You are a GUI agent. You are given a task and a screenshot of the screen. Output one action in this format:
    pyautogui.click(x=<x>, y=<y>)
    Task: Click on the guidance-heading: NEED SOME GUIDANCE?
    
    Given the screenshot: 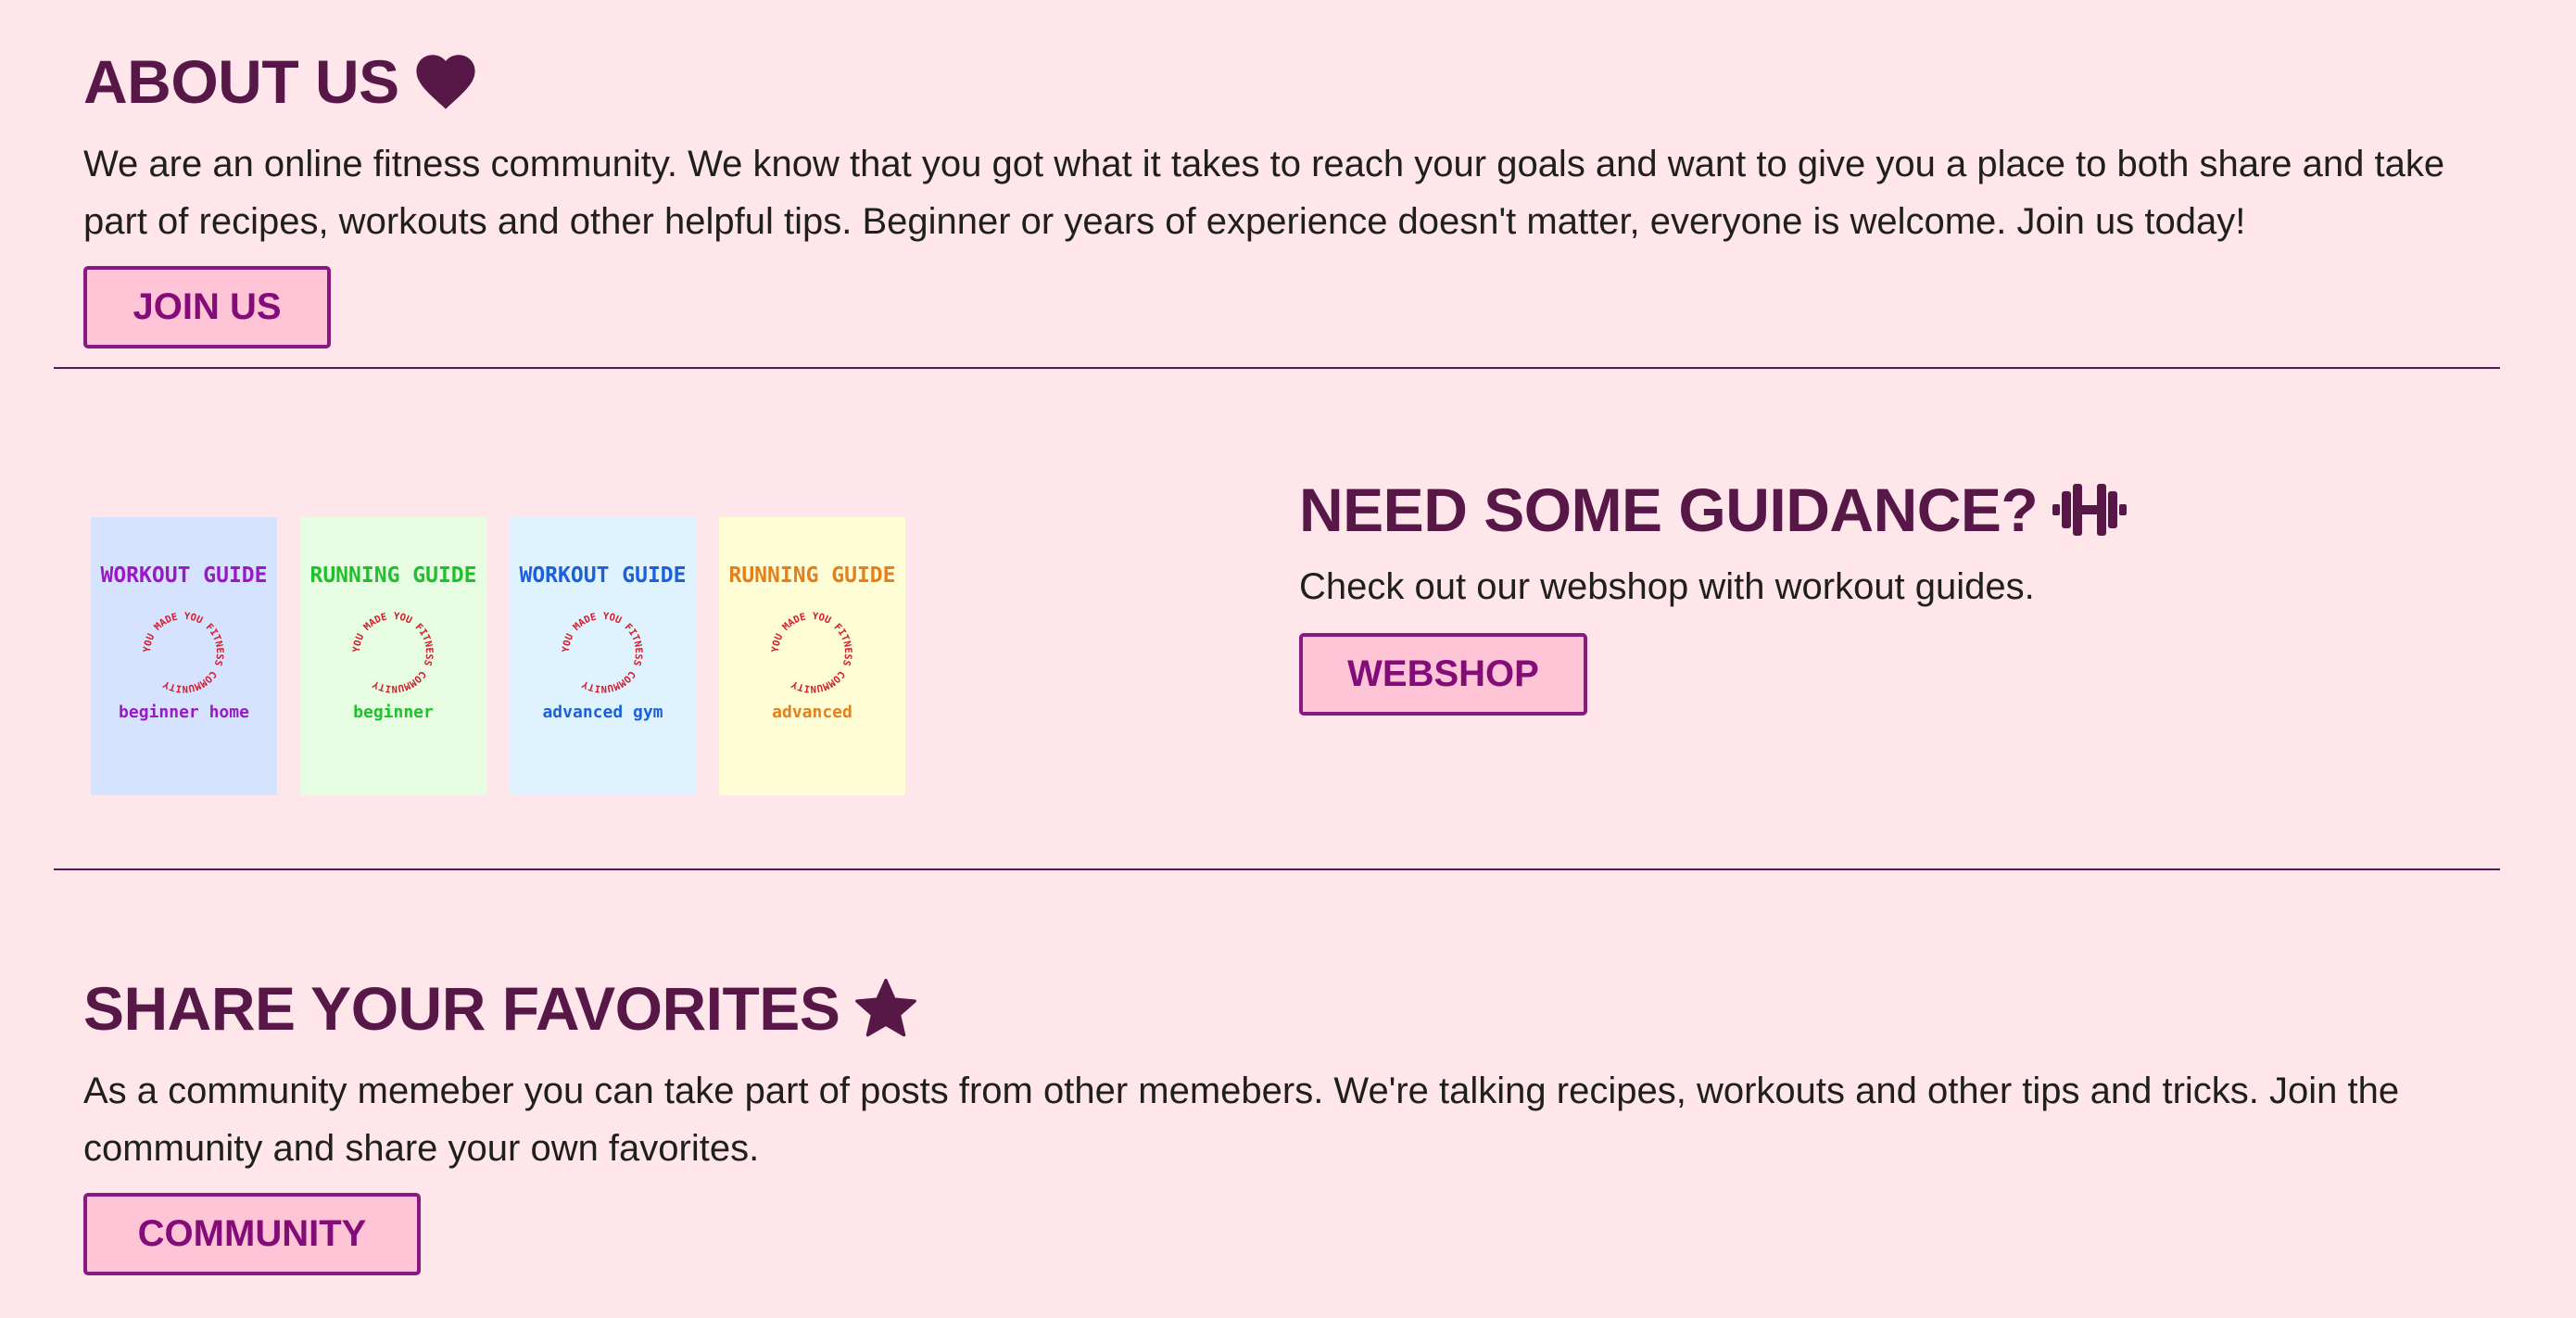 What is the action you would take?
    pyautogui.click(x=1713, y=510)
    